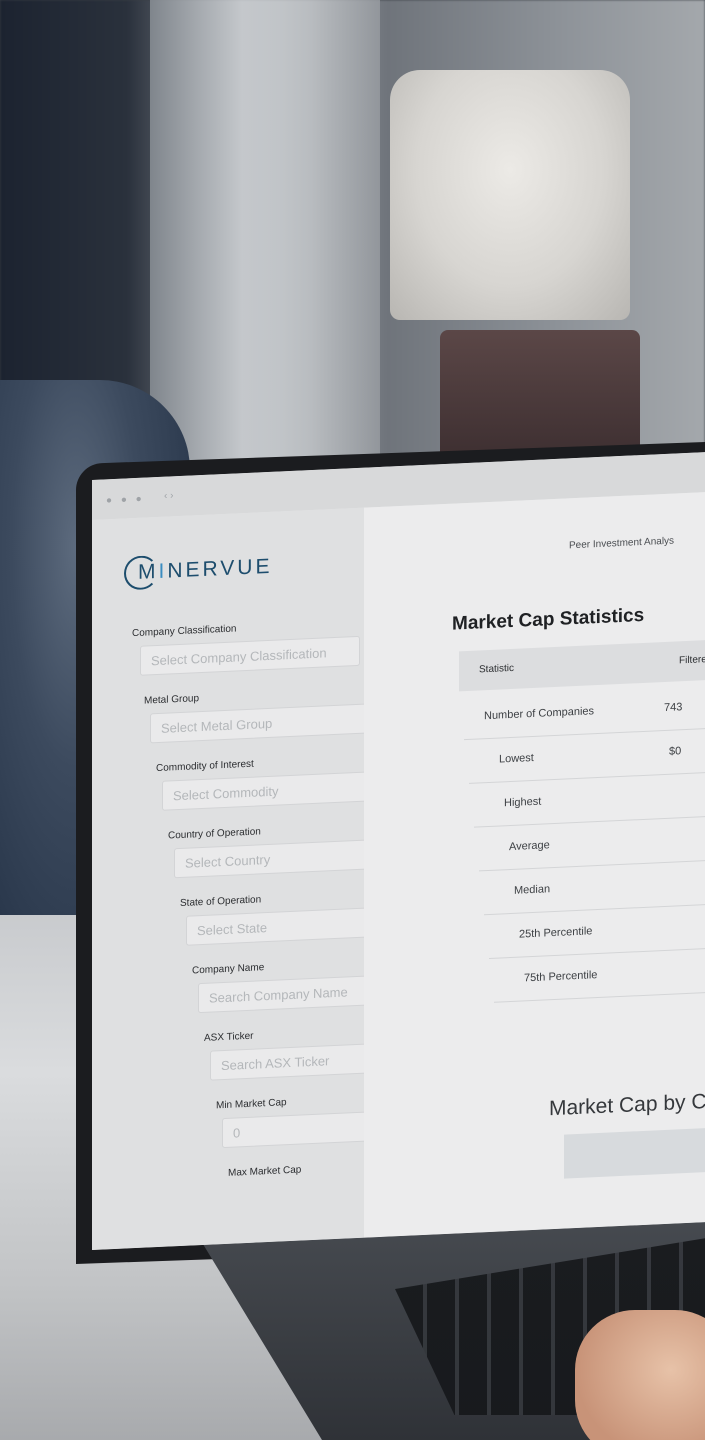 This screenshot has width=705, height=1440. I want to click on market-cap-statistics-title: Market Cap Statistics, so click(548, 619).